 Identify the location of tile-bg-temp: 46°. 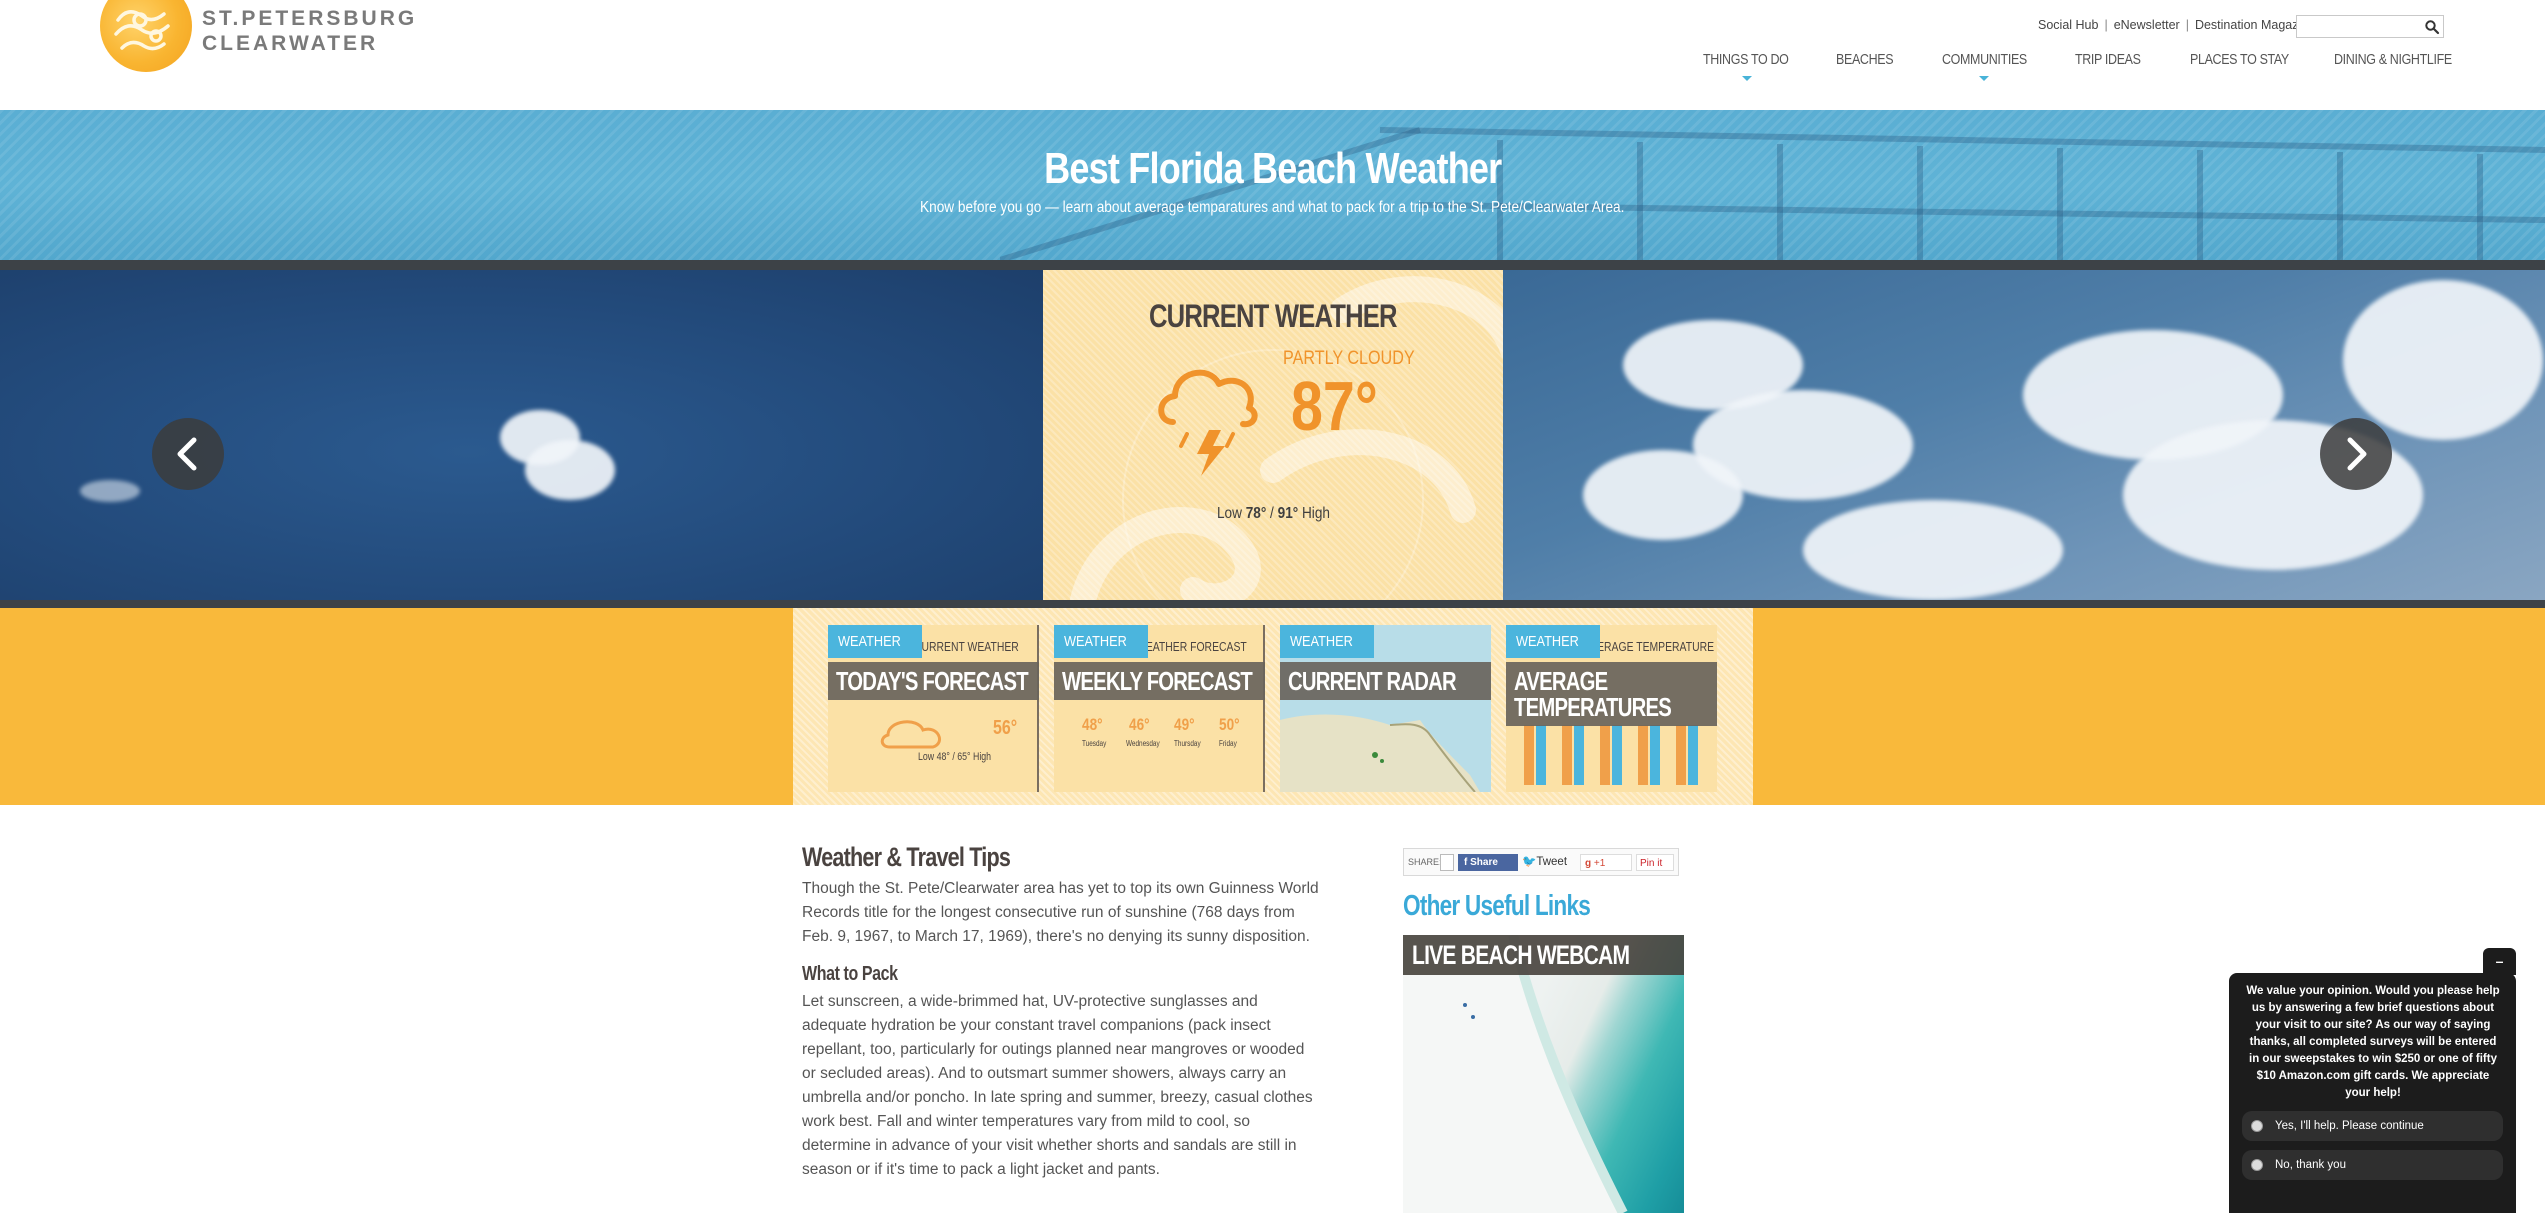
(1139, 724).